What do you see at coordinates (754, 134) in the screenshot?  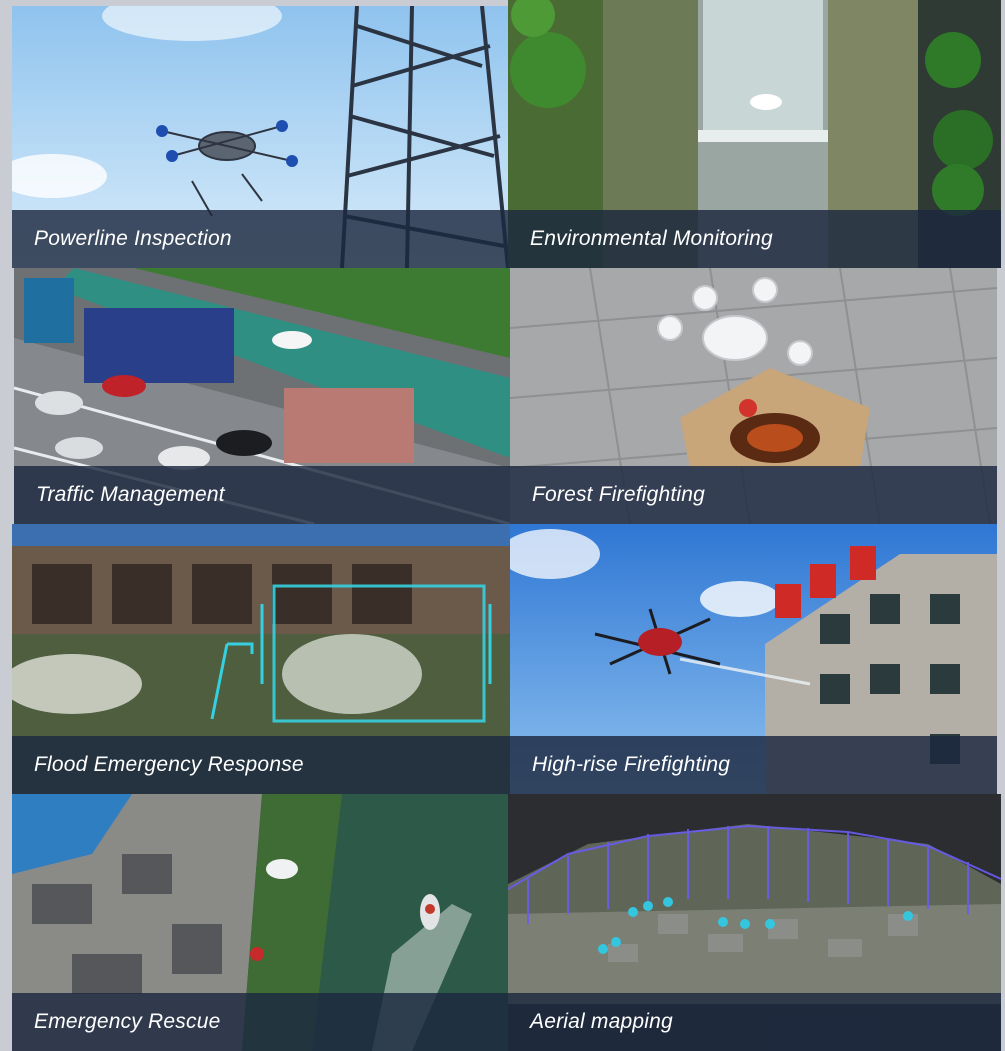 I see `tile-environmental-monitoring: Environmental Monitoring` at bounding box center [754, 134].